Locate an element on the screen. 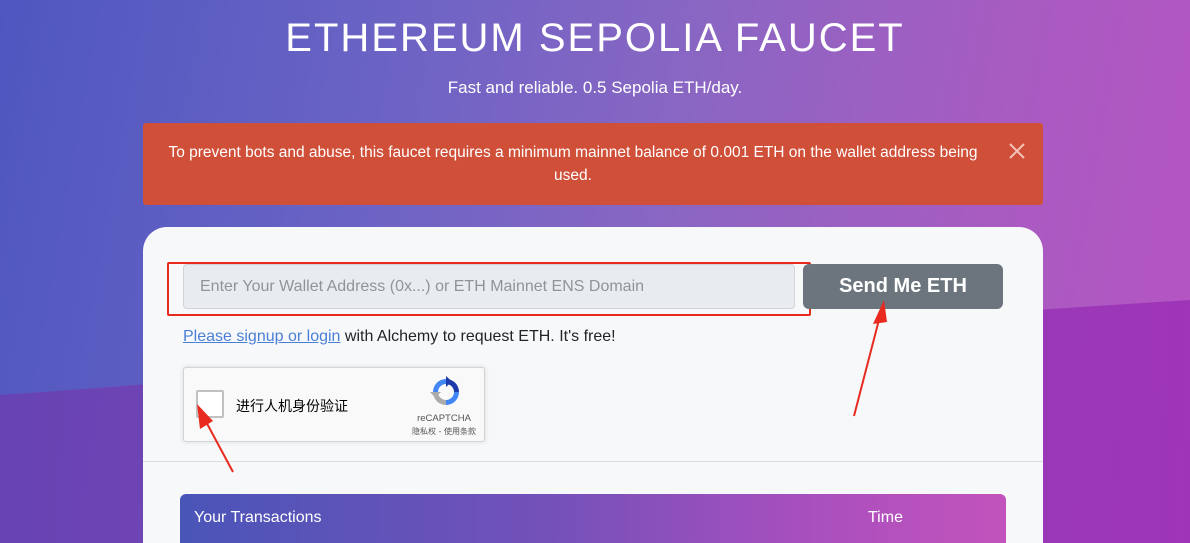  recaptcha-terms-link: 隐私权 - 使用条款 is located at coordinates (444, 431).